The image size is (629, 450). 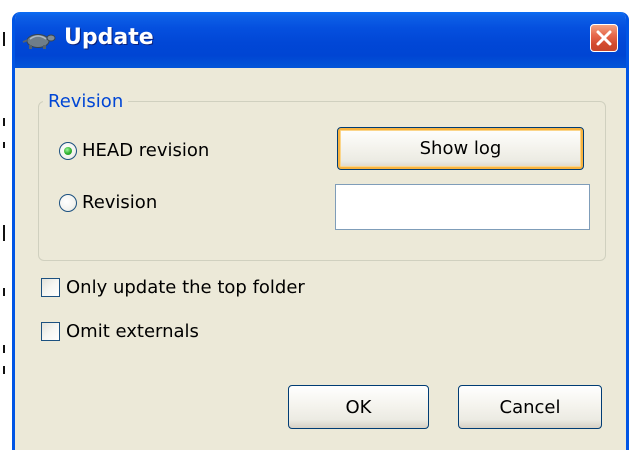 I want to click on close-button, so click(x=604, y=38).